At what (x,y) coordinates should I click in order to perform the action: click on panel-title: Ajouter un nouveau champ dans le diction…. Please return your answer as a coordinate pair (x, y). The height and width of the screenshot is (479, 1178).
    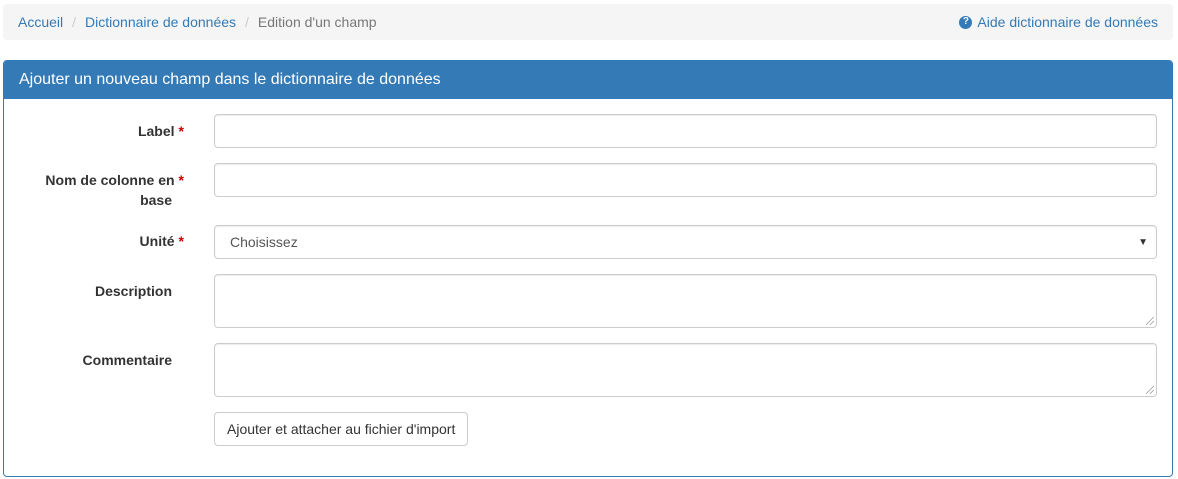
    Looking at the image, I should click on (588, 80).